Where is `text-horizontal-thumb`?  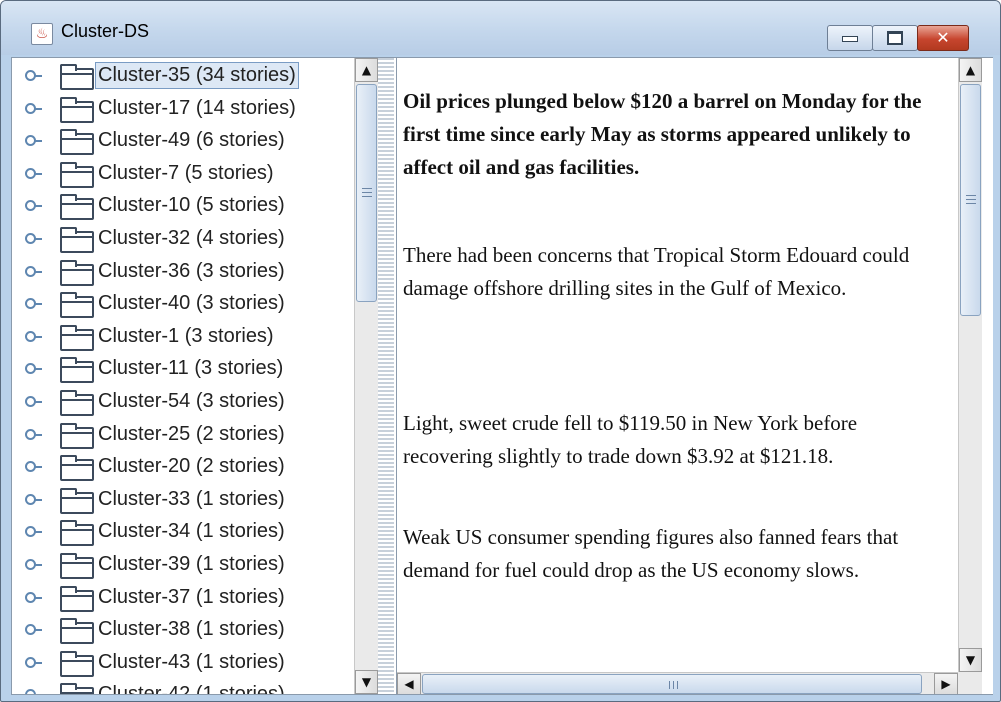 text-horizontal-thumb is located at coordinates (672, 684).